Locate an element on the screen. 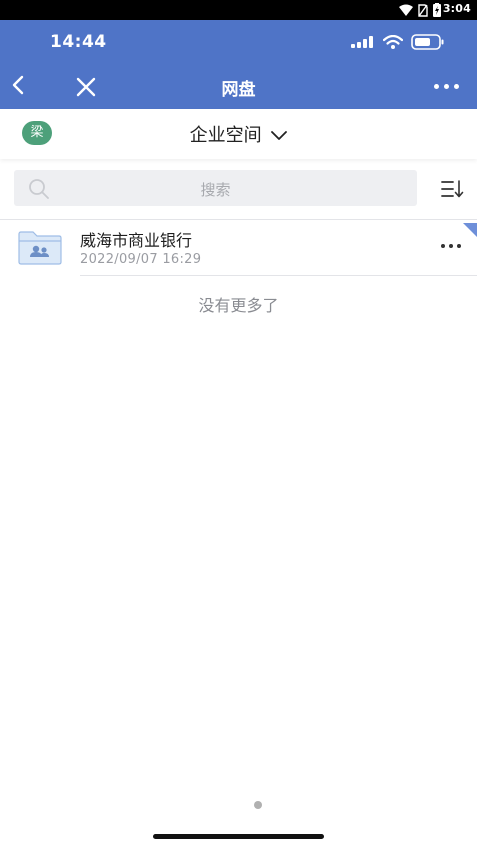  corner-marker-icon is located at coordinates (470, 230).